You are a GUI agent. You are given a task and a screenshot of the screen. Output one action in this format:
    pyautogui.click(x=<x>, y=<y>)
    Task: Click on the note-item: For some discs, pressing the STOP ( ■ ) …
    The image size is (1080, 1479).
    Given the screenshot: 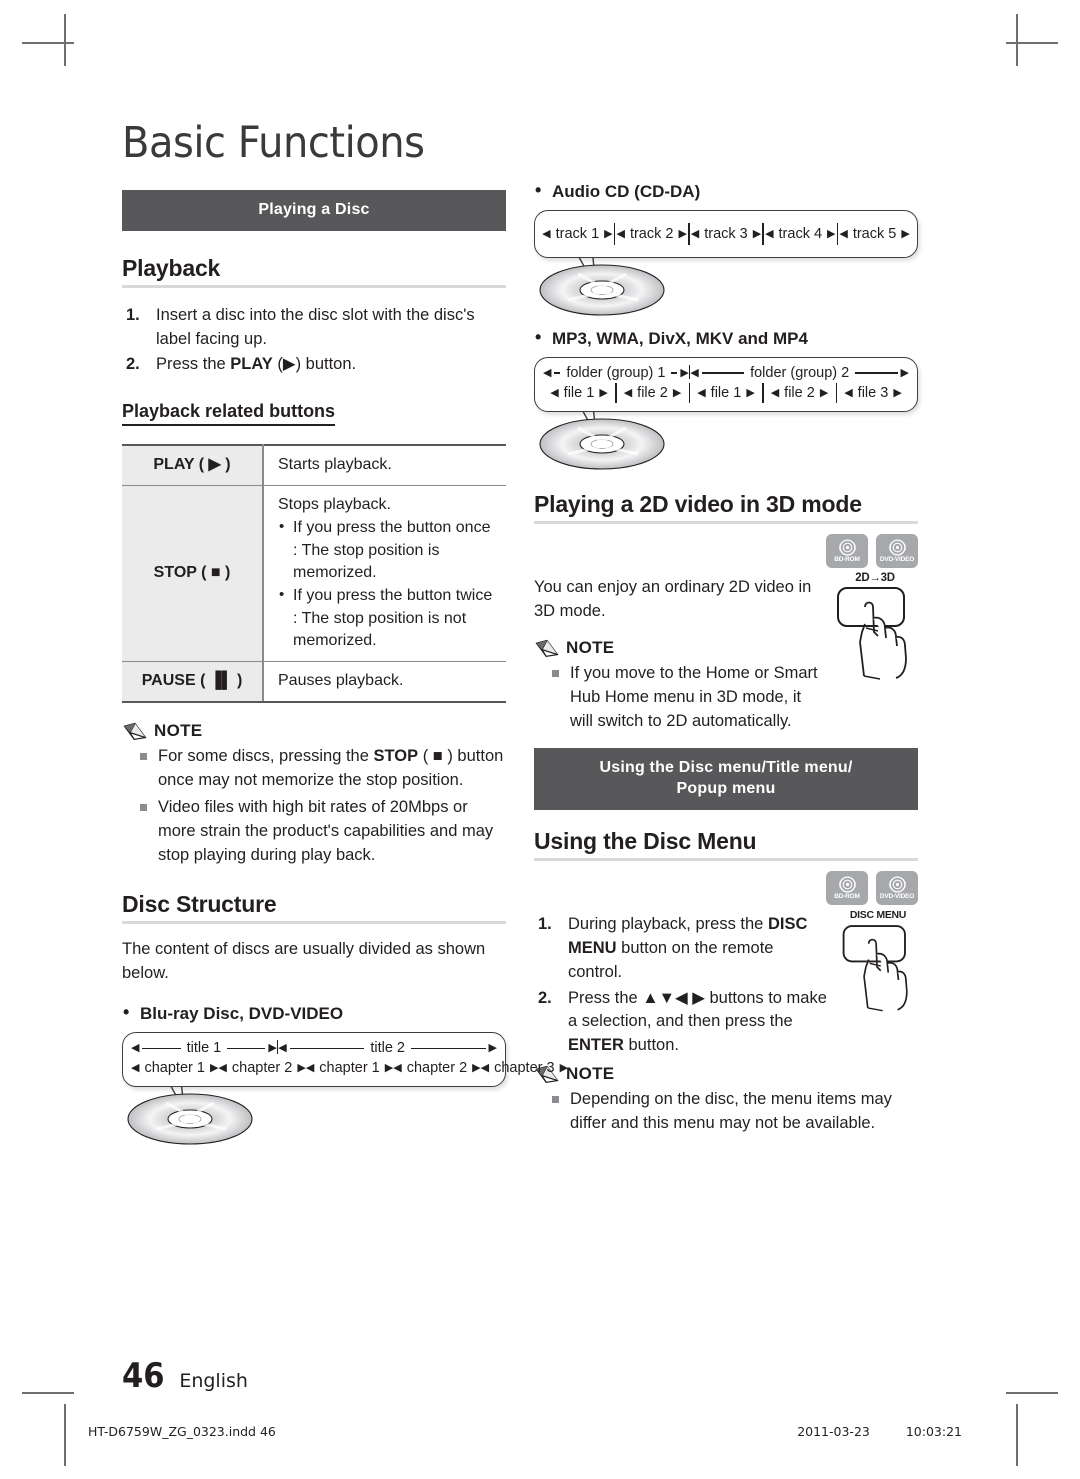 What is the action you would take?
    pyautogui.click(x=314, y=769)
    